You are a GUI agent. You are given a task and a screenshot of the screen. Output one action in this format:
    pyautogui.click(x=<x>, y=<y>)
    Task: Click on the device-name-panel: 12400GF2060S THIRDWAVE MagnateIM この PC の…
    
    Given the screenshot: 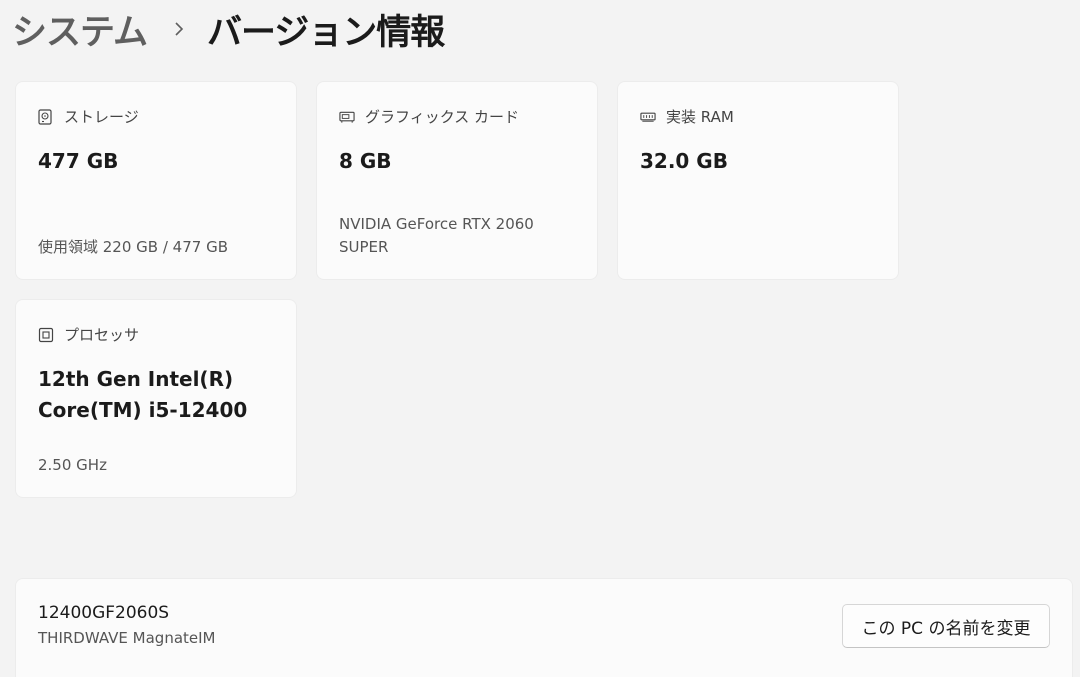 What is the action you would take?
    pyautogui.click(x=544, y=628)
    